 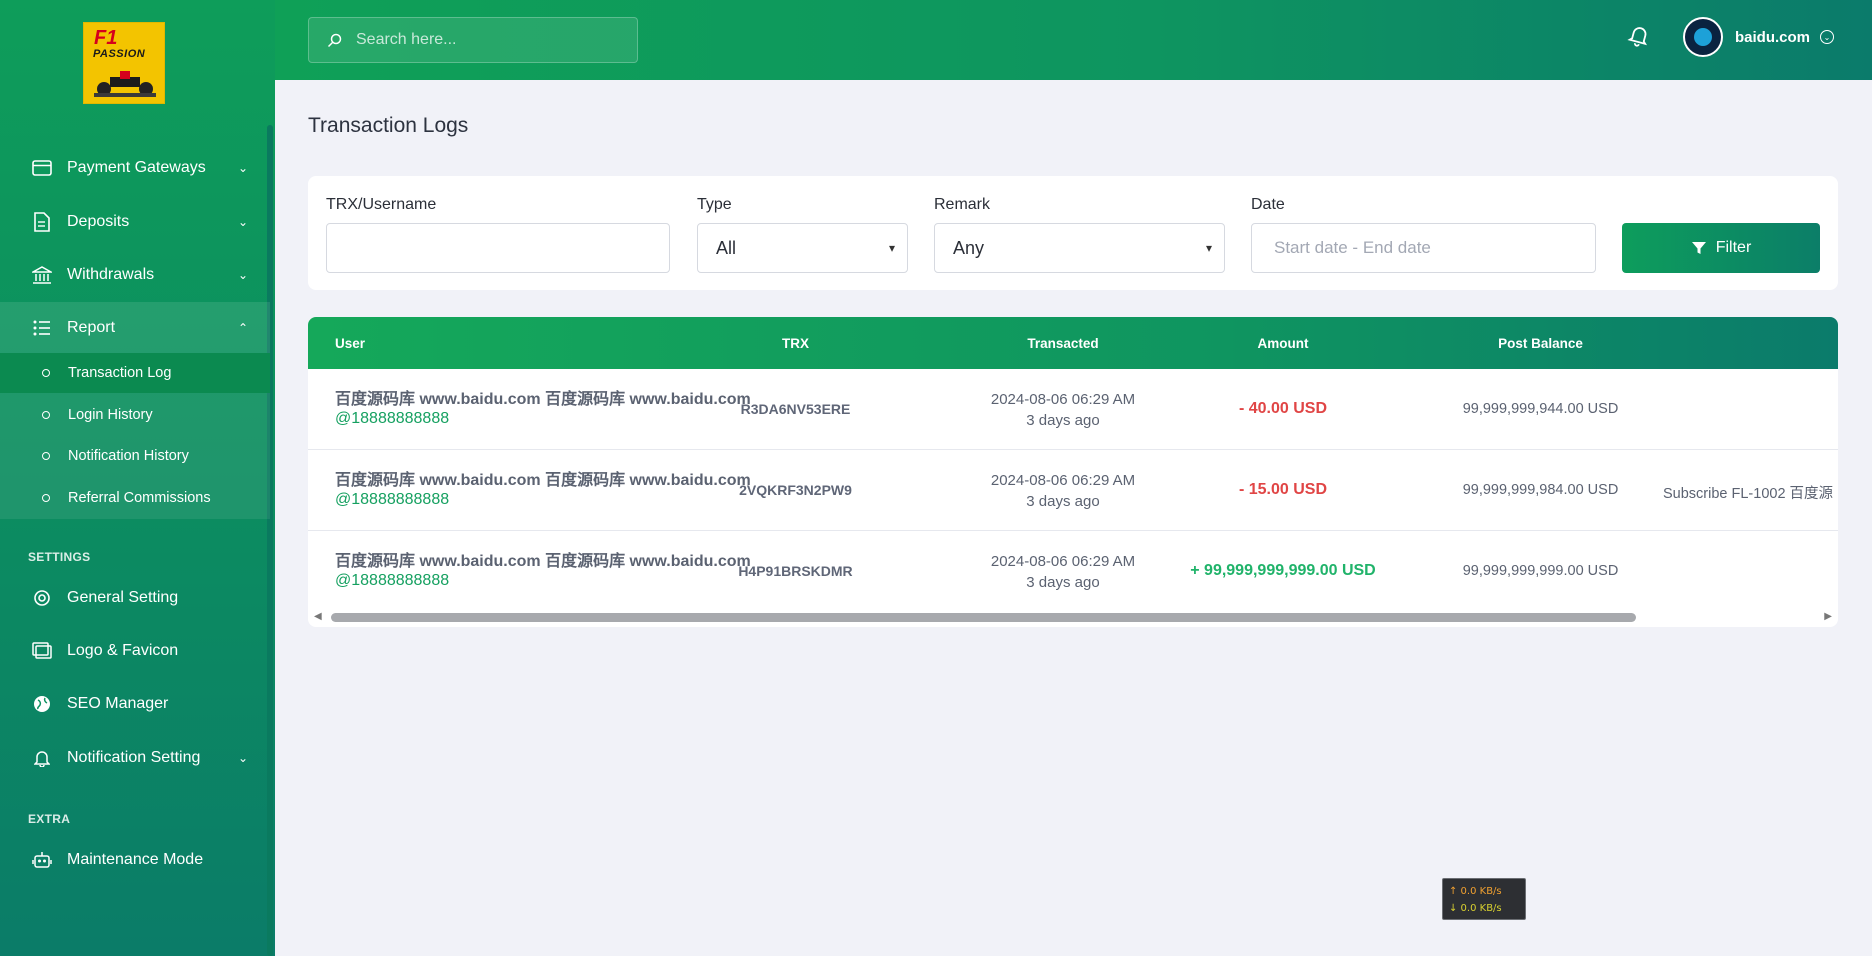 I want to click on top-header: baidu.com ⌄, so click(x=1073, y=40).